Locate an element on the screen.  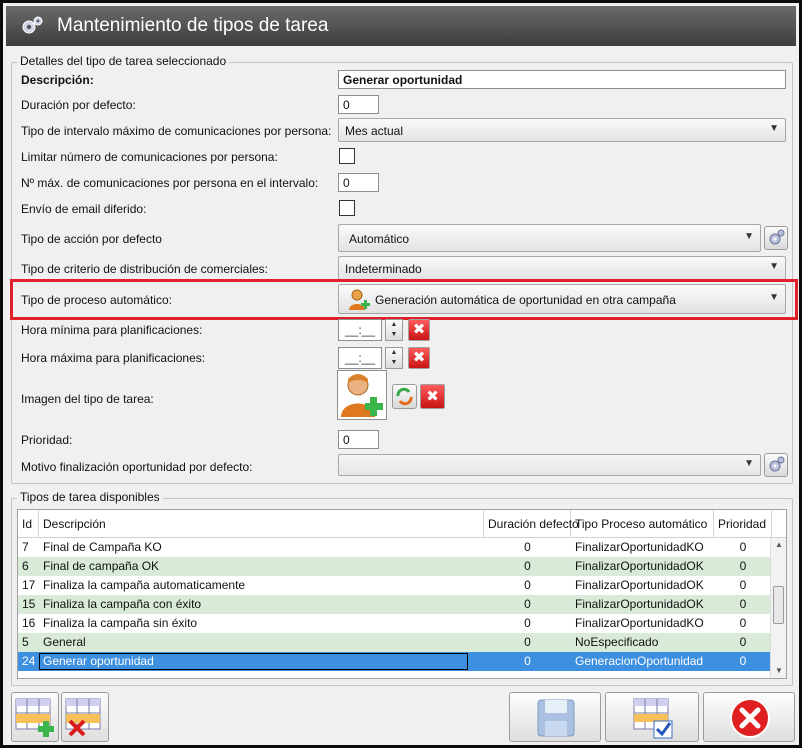
num-max-field: 0 is located at coordinates (358, 182).